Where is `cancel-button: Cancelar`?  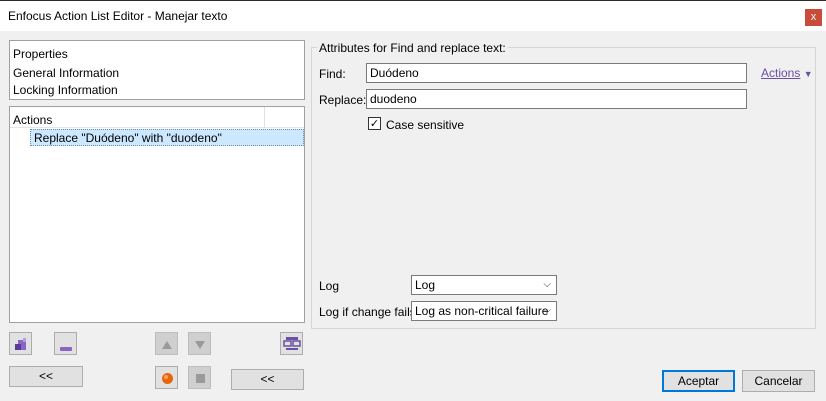 cancel-button: Cancelar is located at coordinates (778, 381).